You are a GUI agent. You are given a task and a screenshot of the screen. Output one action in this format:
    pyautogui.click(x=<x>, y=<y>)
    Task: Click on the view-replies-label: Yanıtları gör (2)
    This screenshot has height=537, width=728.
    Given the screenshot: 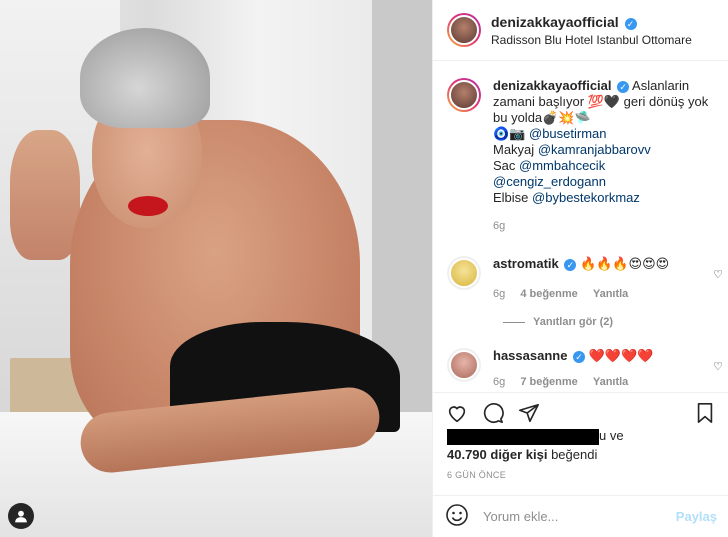 What is the action you would take?
    pyautogui.click(x=573, y=322)
    